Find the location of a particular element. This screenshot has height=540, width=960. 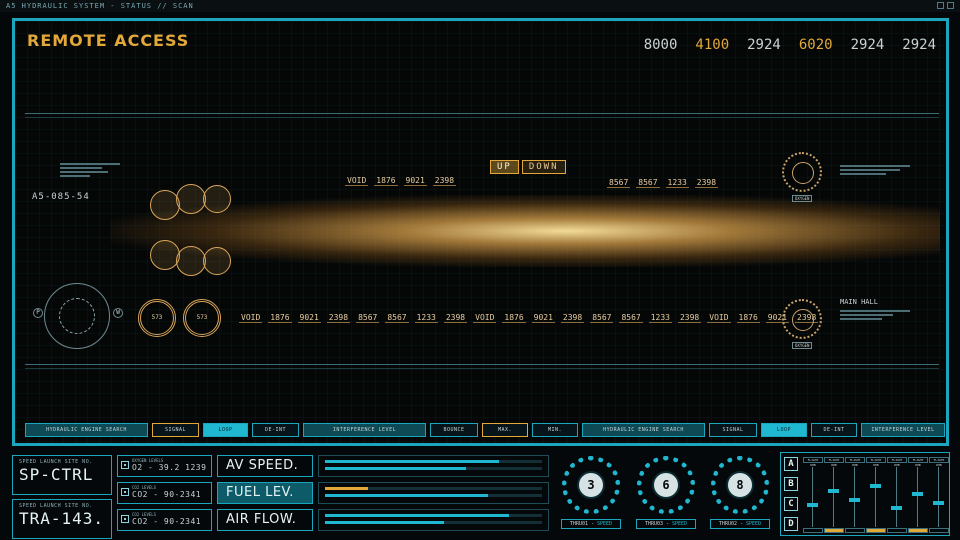

gas-level-value: CO2 - 90-2341 is located at coordinates (167, 521).